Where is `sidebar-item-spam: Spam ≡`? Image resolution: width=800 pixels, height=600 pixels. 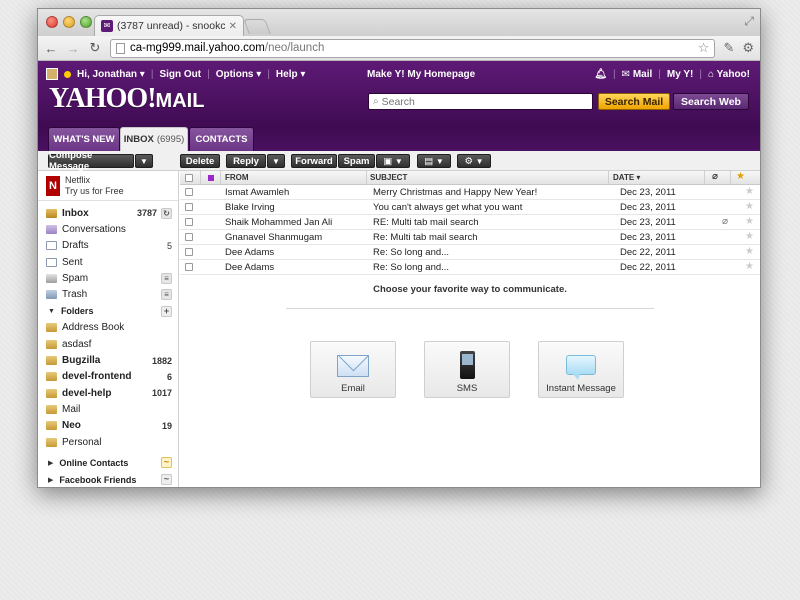
sidebar-item-spam: Spam ≡ is located at coordinates (108, 278).